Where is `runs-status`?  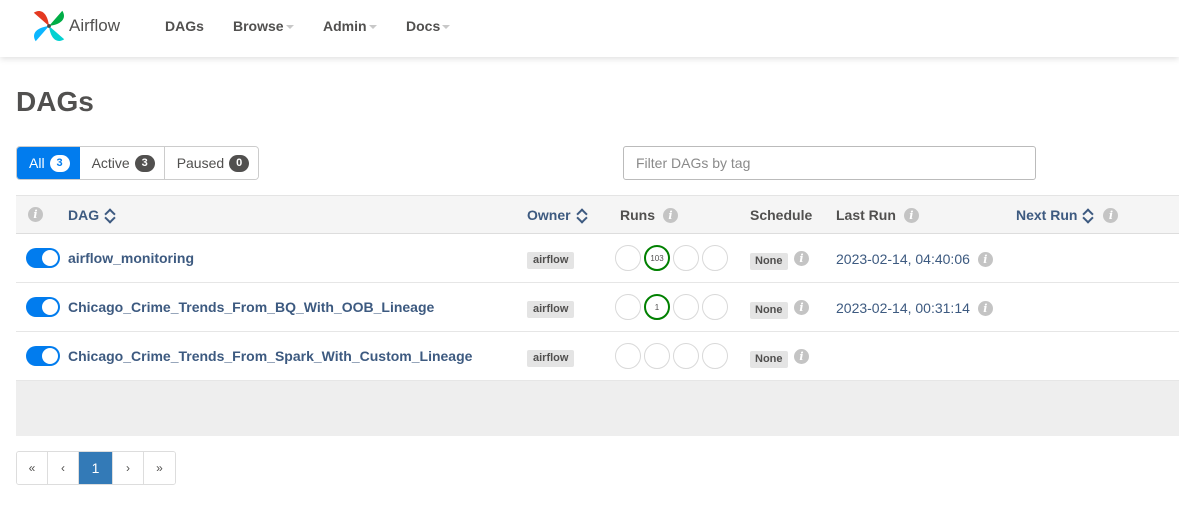
runs-status is located at coordinates (673, 356).